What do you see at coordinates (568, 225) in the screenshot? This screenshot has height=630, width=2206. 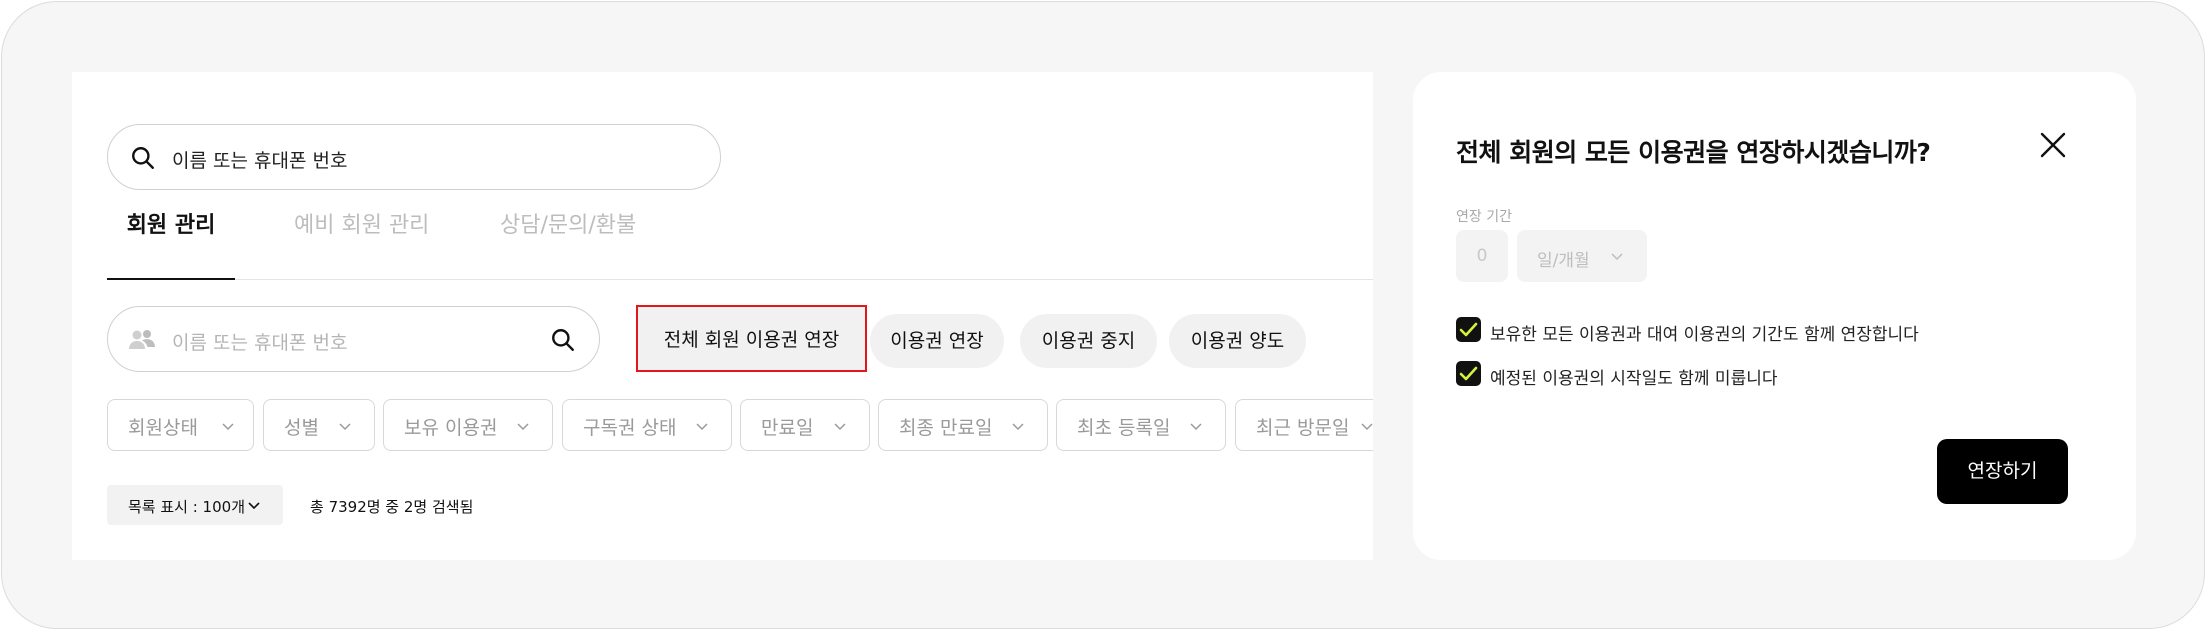 I see `tab-label: 상담/문의/환불` at bounding box center [568, 225].